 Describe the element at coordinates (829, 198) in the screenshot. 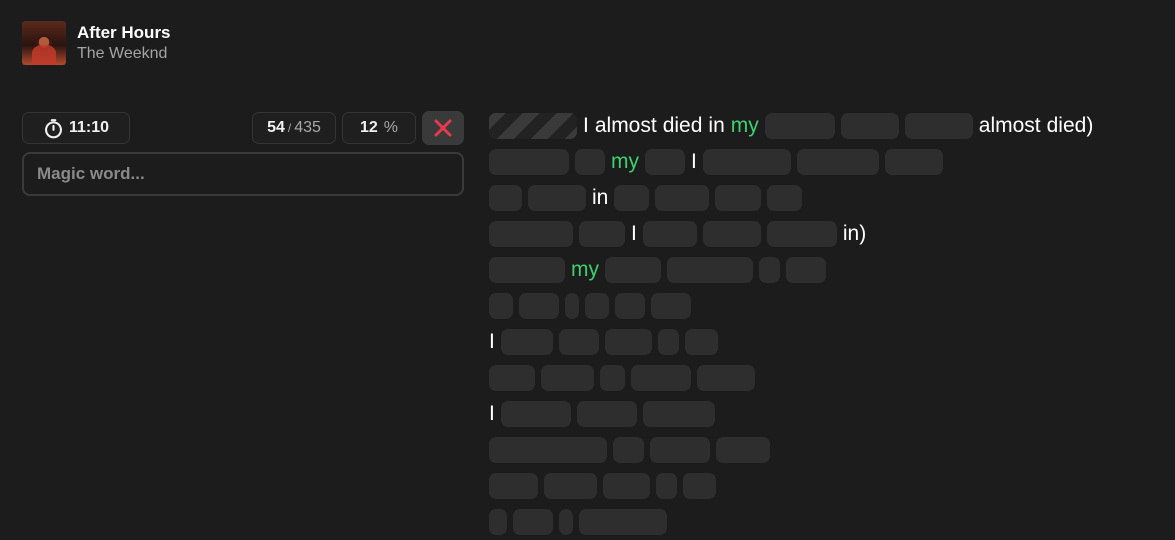

I see `lyric-line: in` at that location.